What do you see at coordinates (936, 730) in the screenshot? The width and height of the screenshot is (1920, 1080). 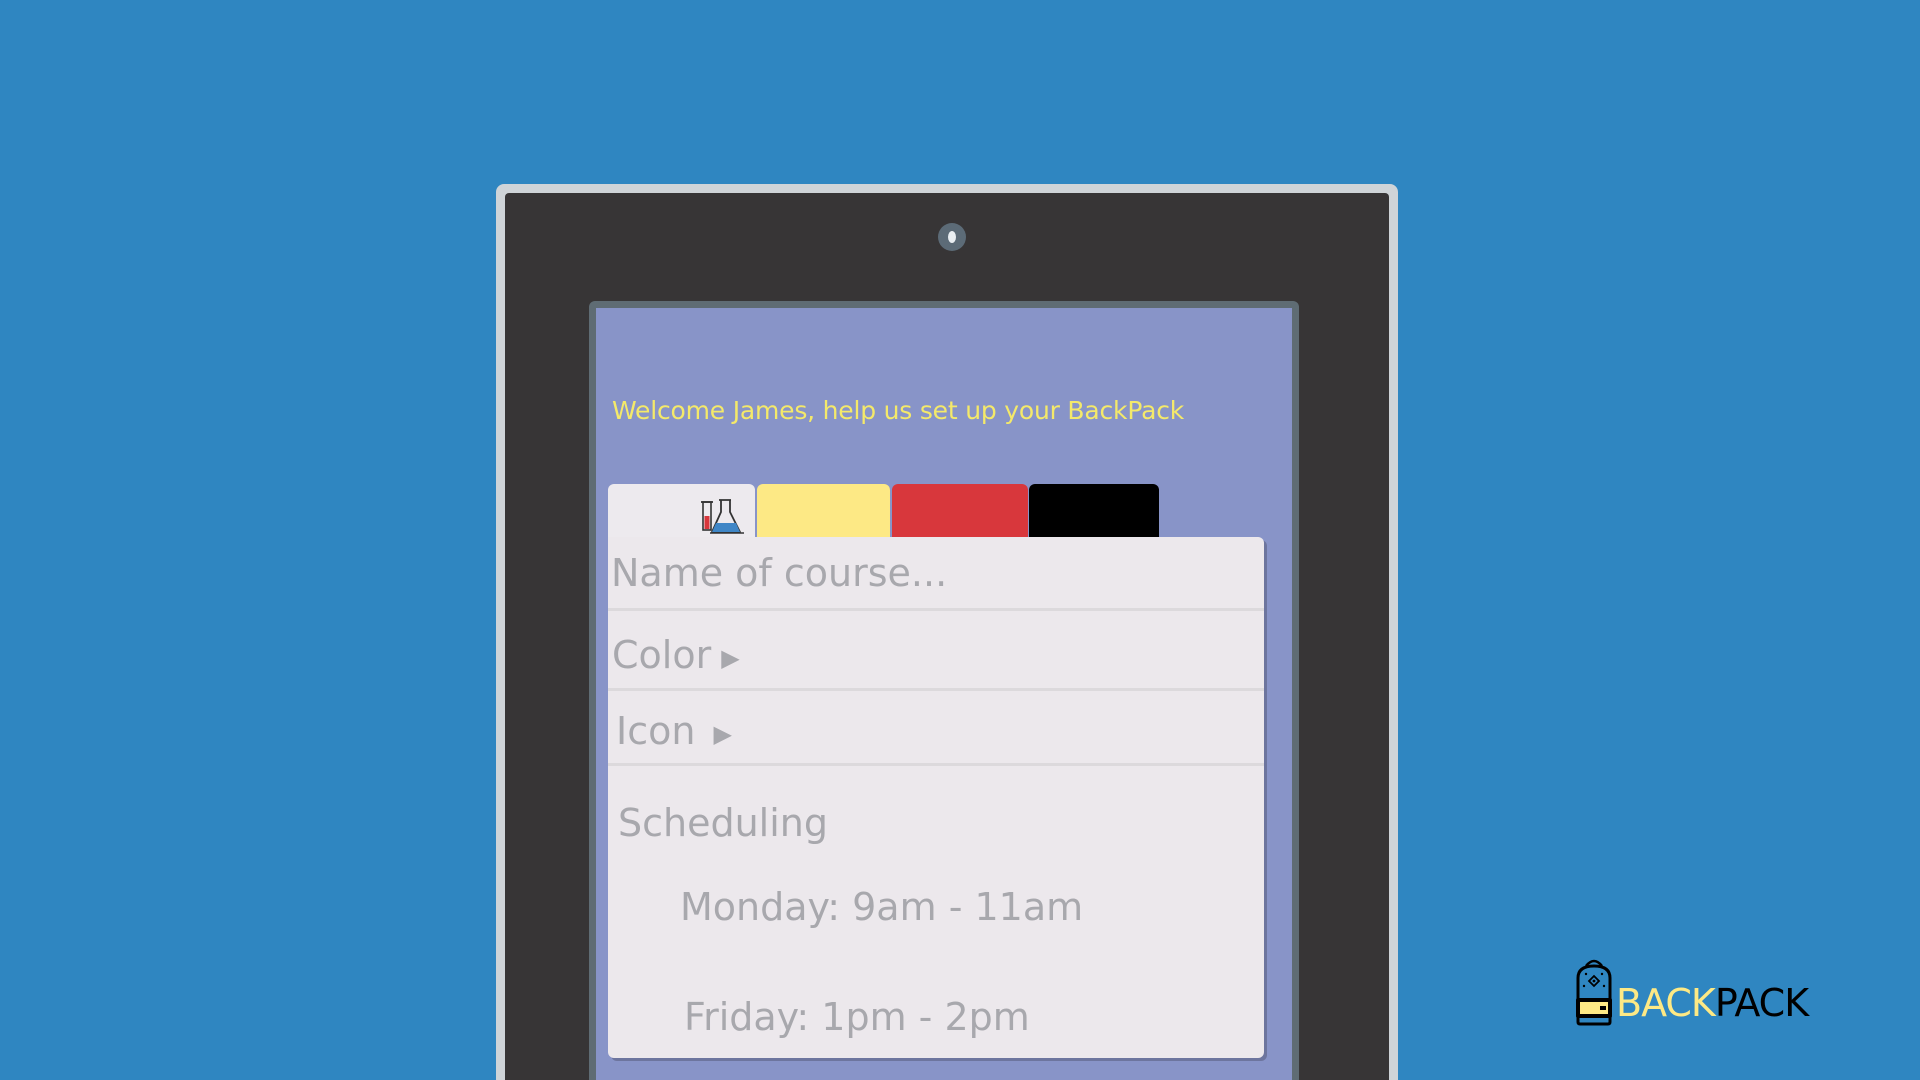 I see `icon-selector: Icon ▶` at bounding box center [936, 730].